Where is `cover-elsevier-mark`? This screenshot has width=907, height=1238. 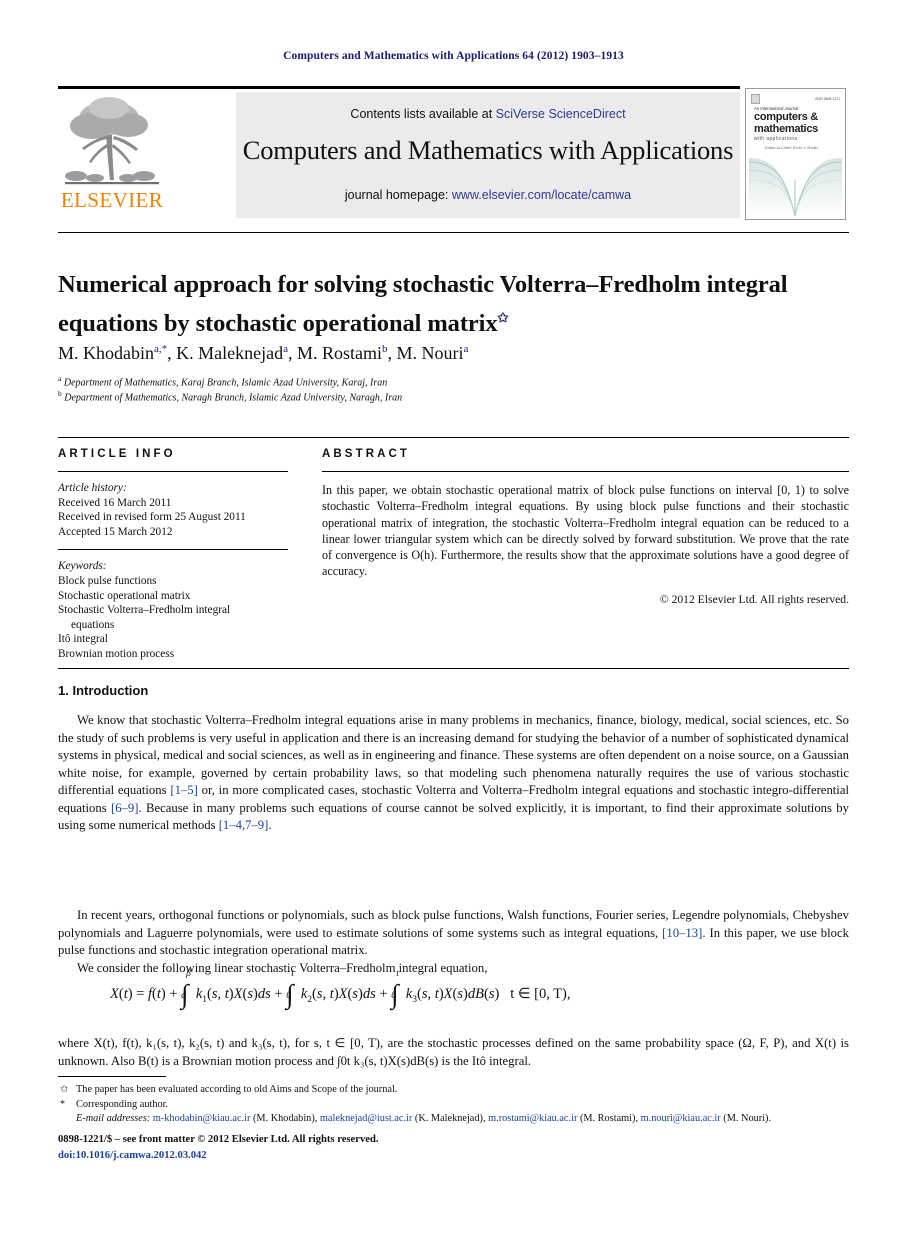 cover-elsevier-mark is located at coordinates (755, 98).